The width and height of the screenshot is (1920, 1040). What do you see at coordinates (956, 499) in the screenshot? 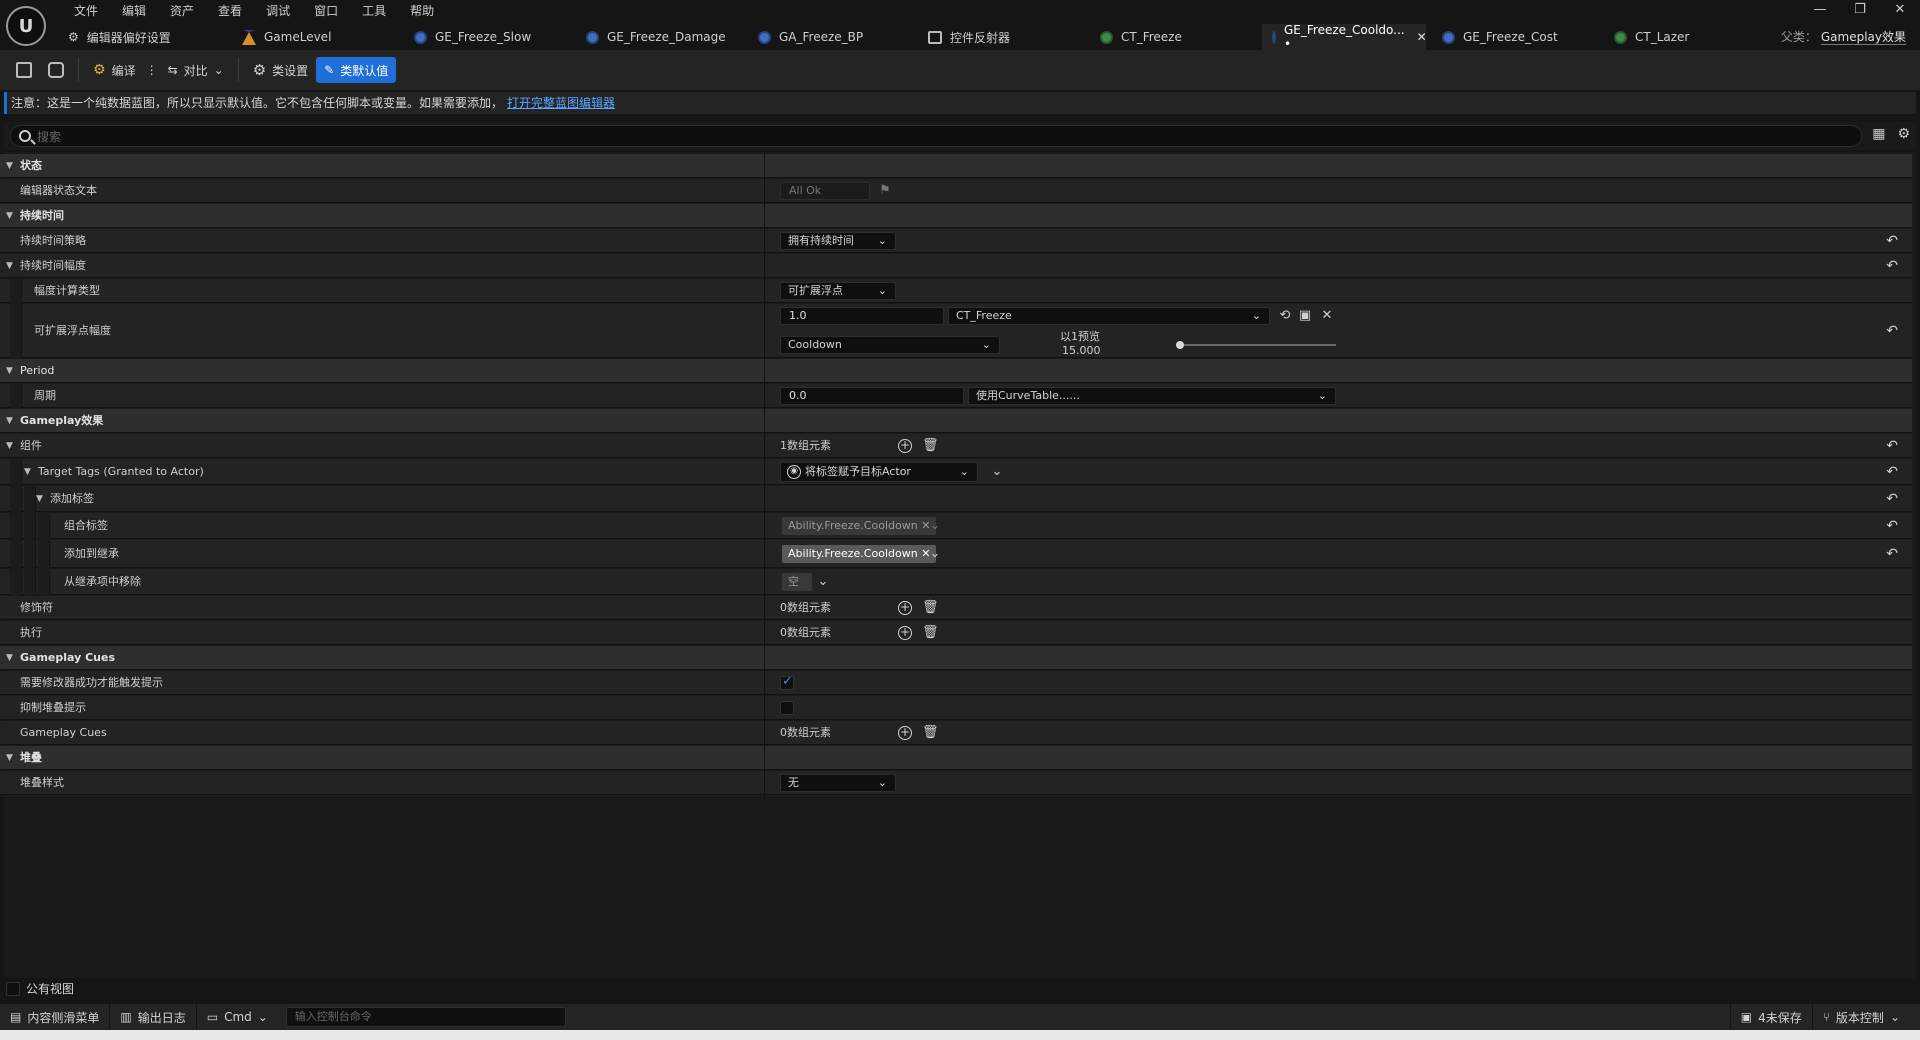
I see `row-add-tags: ▼ 添加标签 ↶` at bounding box center [956, 499].